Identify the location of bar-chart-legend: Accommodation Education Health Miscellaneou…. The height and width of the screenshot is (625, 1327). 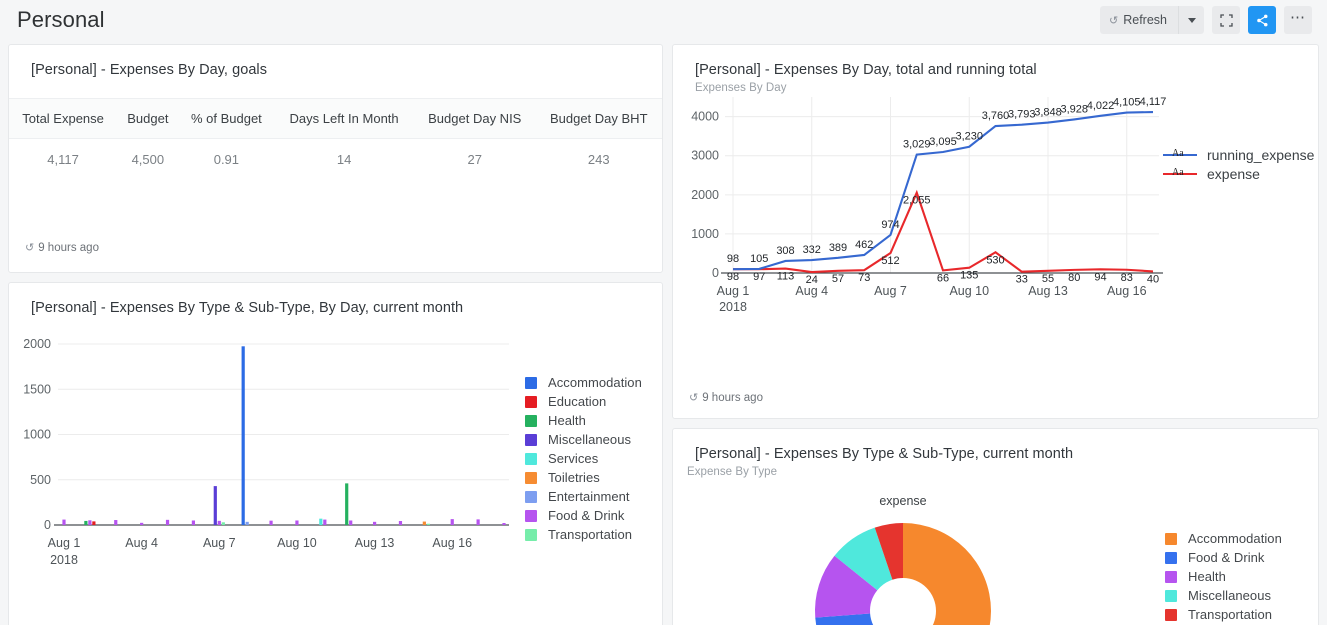
(583, 458).